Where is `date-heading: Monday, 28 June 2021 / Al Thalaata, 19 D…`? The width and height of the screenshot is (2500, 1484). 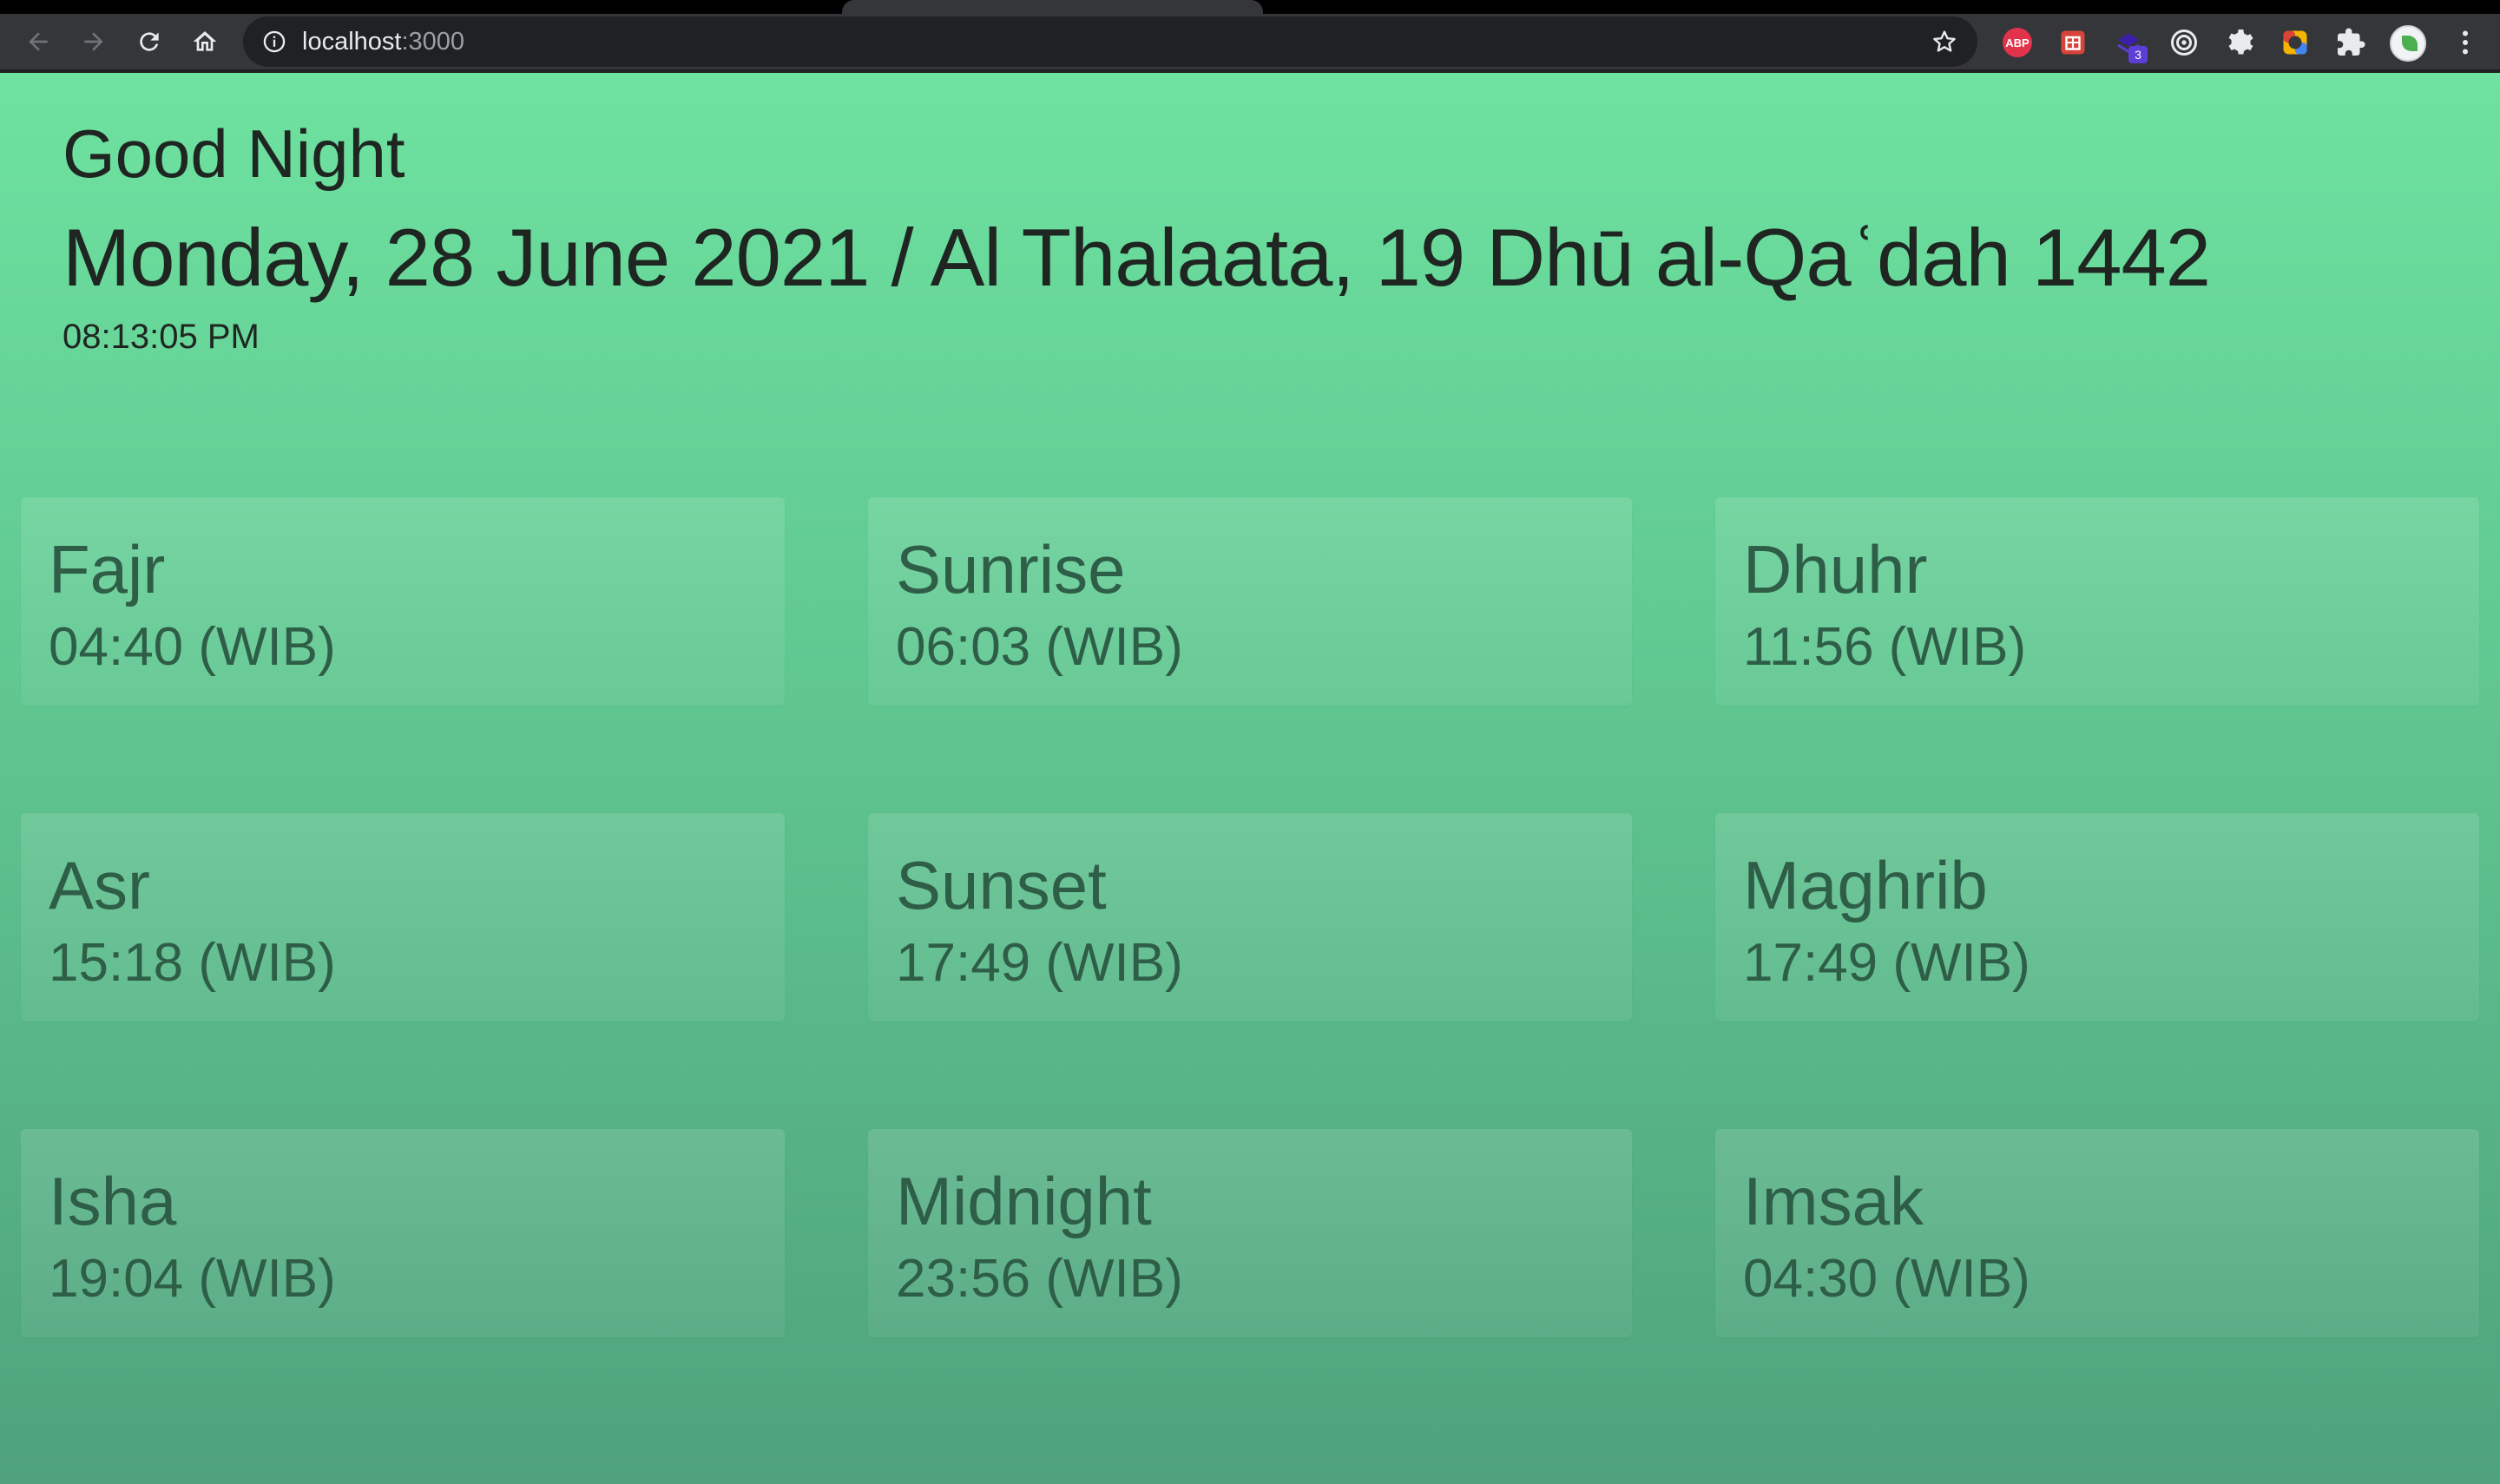
date-heading: Monday, 28 June 2021 / Al Thalaata, 19 D… is located at coordinates (1136, 257).